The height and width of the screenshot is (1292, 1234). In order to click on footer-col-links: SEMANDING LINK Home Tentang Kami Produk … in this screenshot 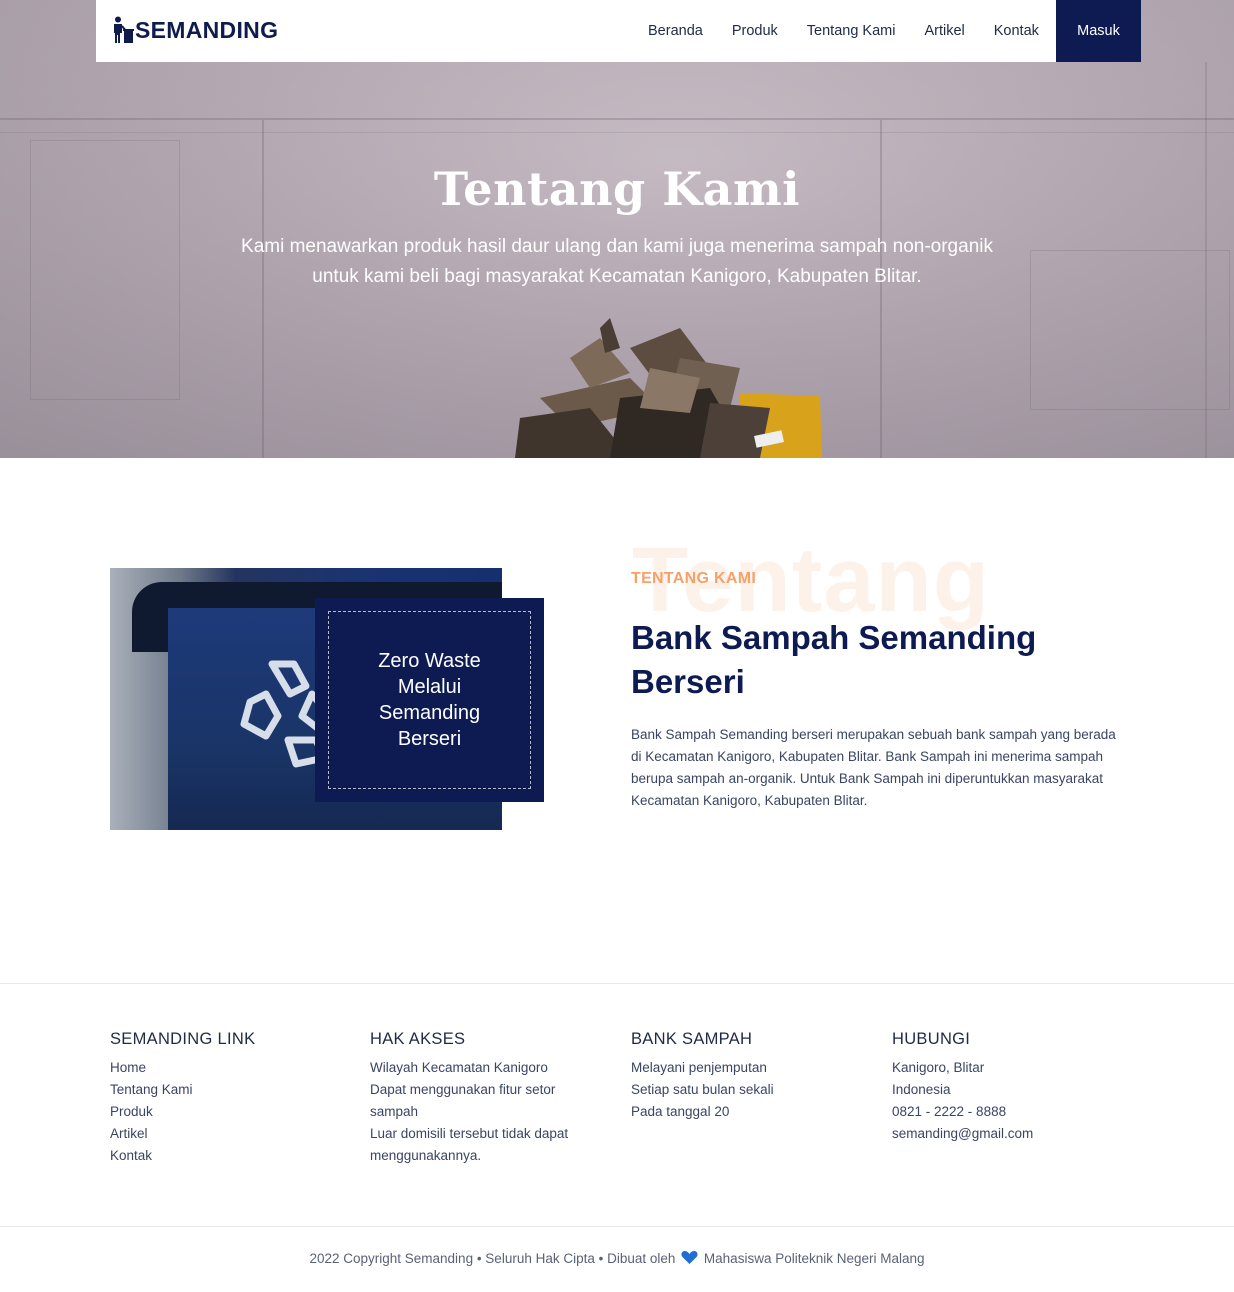, I will do `click(225, 1098)`.